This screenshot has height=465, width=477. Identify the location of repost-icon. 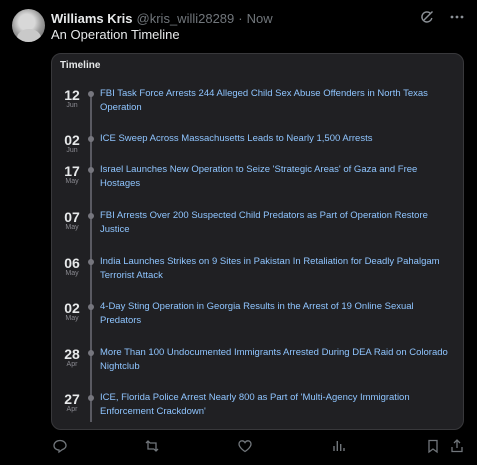
(152, 446).